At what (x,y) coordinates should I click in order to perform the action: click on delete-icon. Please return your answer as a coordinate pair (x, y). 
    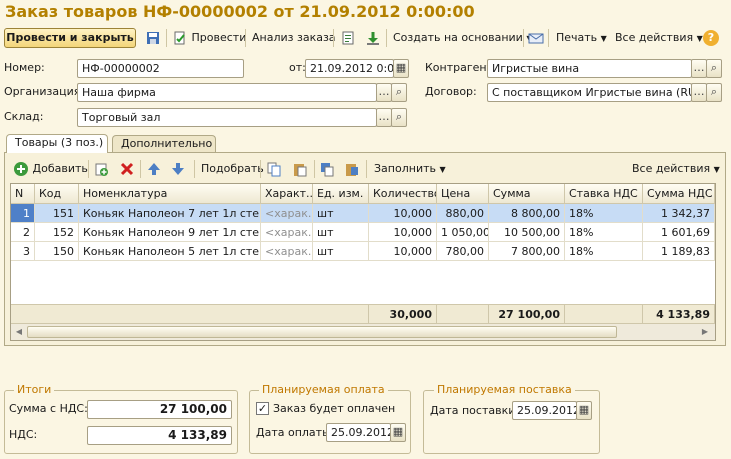
    Looking at the image, I should click on (127, 169).